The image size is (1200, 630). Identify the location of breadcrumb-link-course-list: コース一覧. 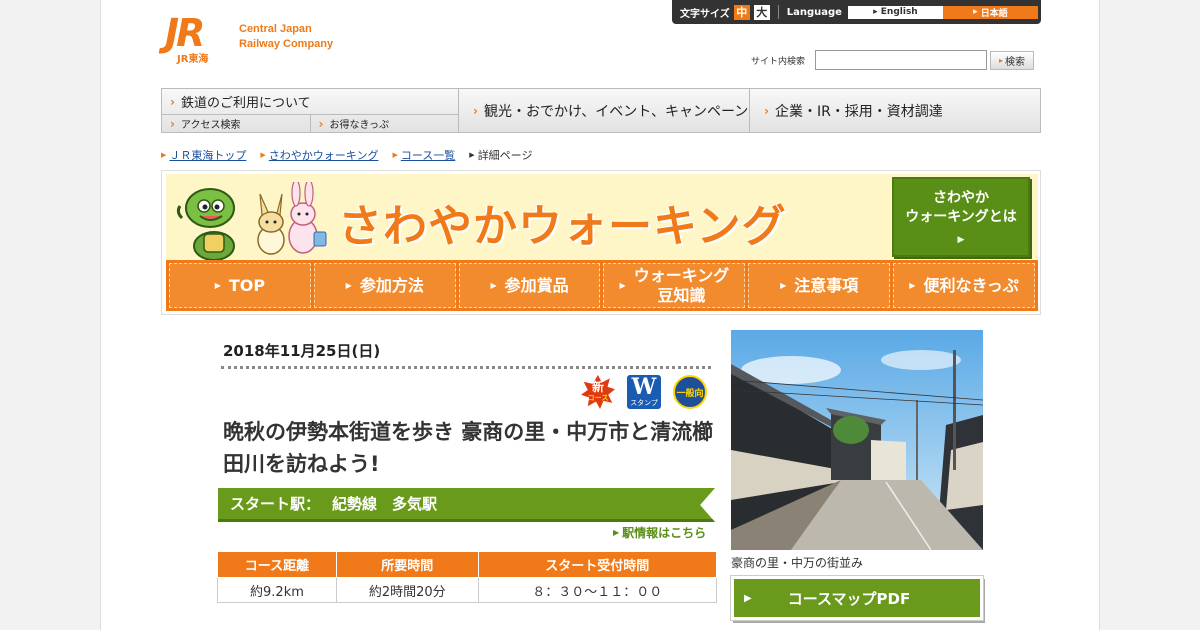
(428, 155).